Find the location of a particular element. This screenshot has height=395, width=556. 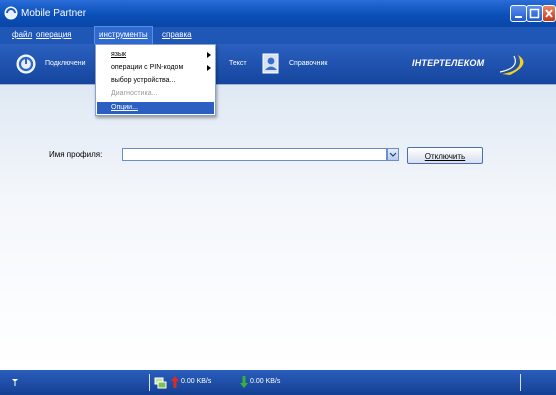

window-title: Mobile Partner is located at coordinates (54, 13).